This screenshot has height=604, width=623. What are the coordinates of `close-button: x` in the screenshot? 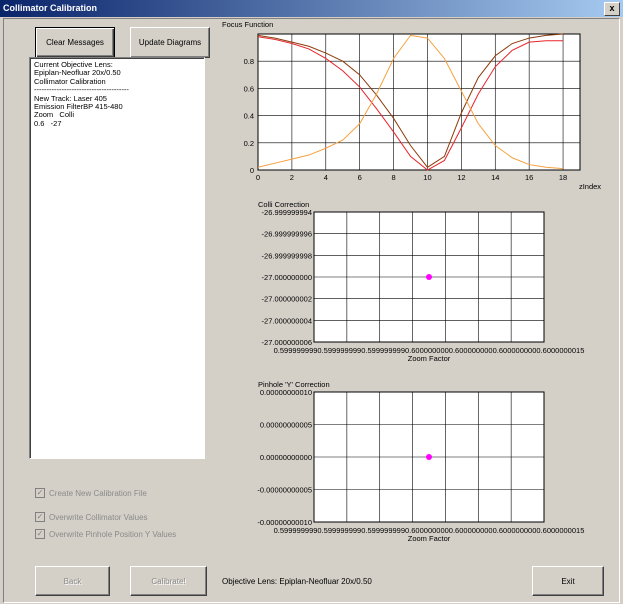 It's located at (612, 9).